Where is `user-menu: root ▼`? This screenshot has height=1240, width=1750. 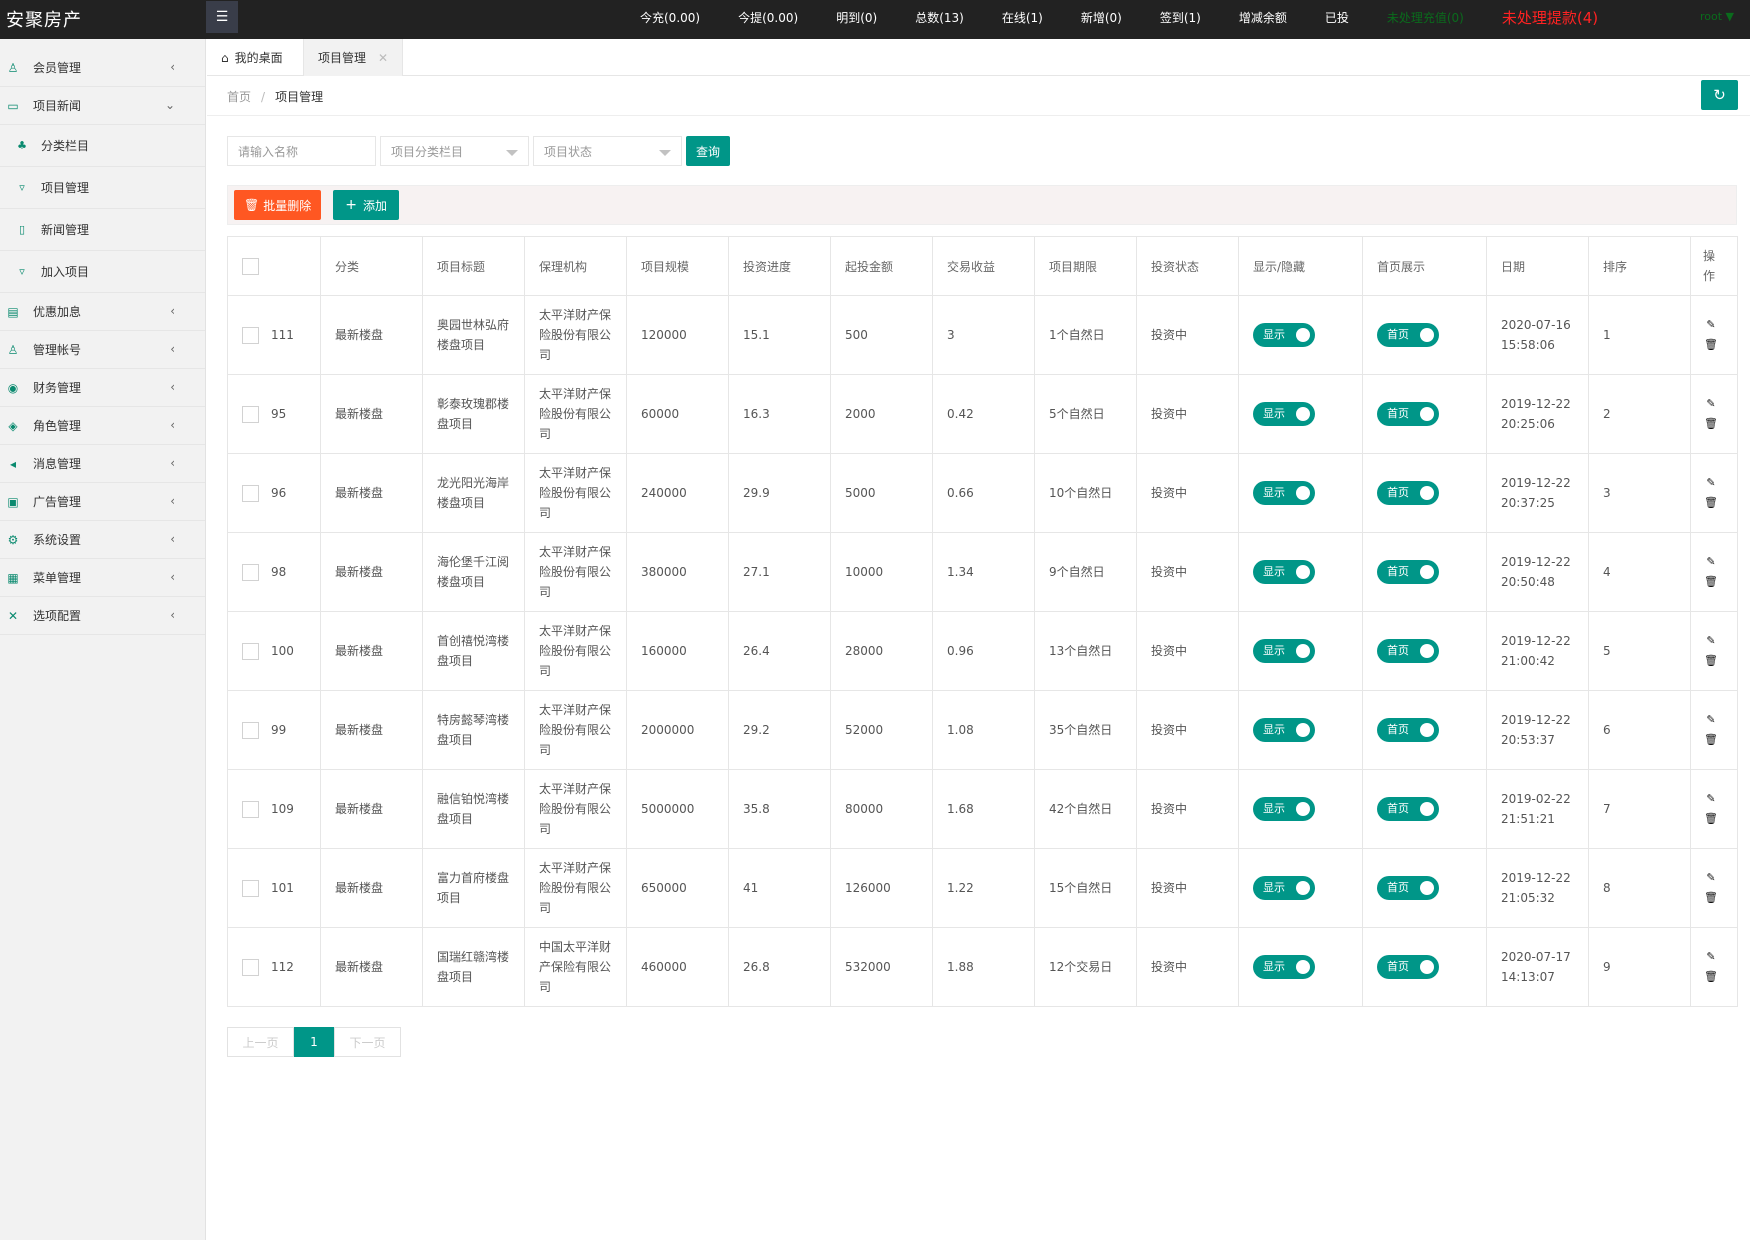
user-menu: root ▼ is located at coordinates (1717, 16).